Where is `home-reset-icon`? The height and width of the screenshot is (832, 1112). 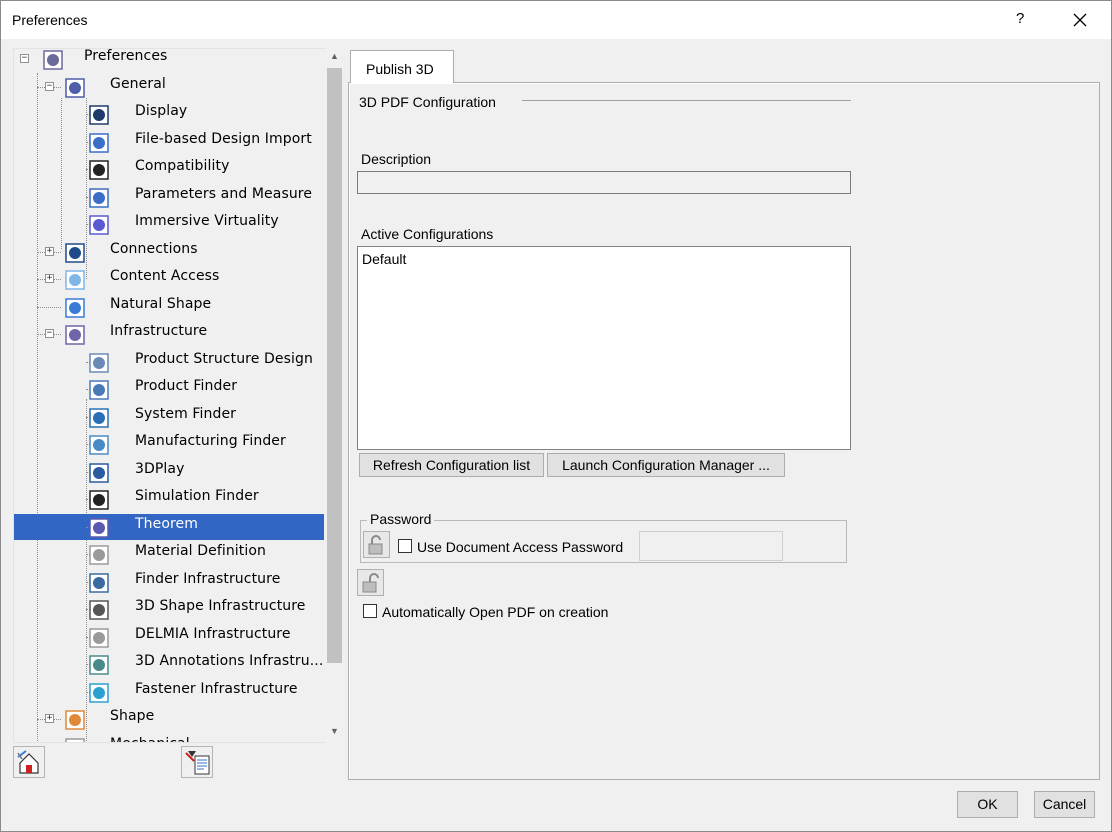
home-reset-icon is located at coordinates (28, 762).